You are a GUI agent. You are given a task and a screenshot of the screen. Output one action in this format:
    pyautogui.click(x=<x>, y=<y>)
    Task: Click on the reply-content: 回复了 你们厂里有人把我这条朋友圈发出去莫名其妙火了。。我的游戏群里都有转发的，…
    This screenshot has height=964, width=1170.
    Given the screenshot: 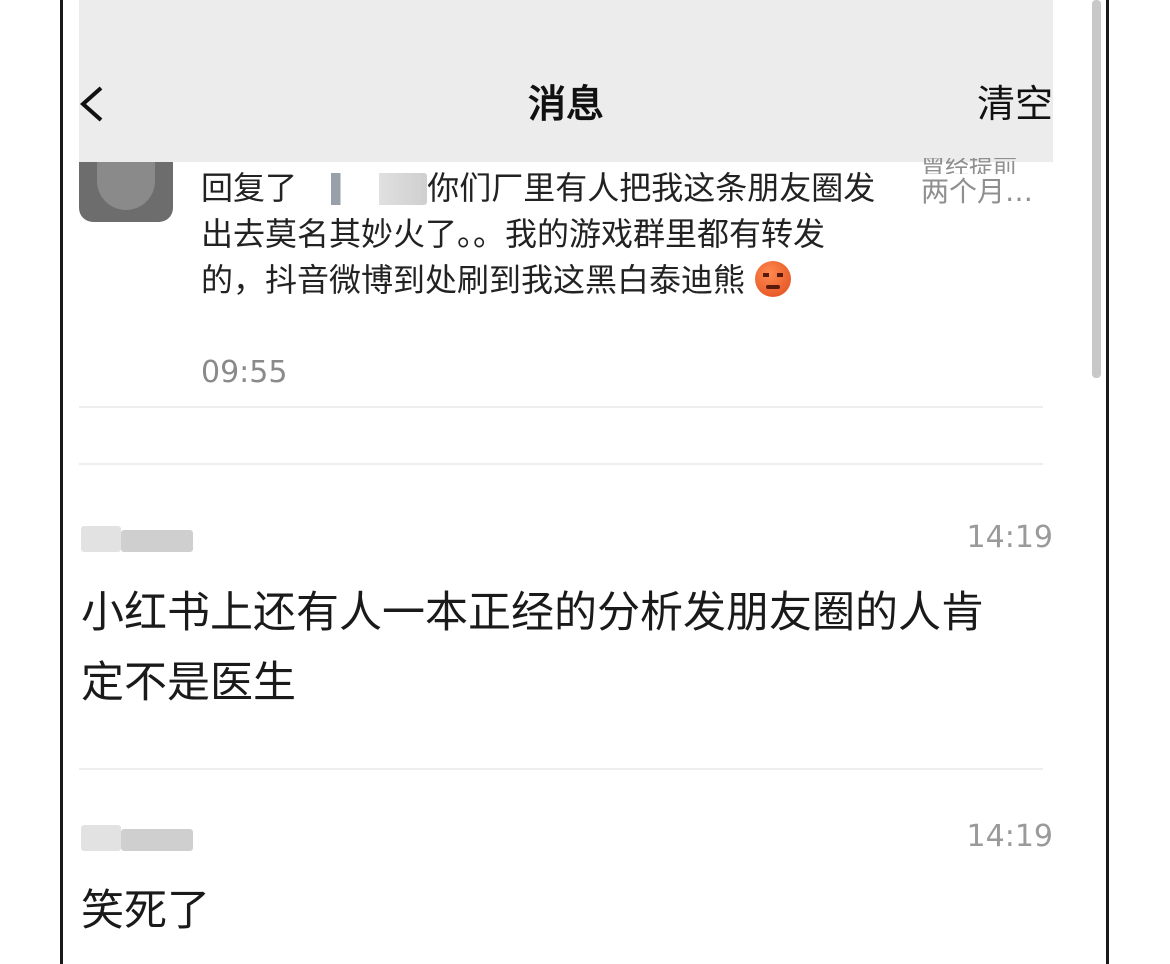 What is the action you would take?
    pyautogui.click(x=541, y=234)
    